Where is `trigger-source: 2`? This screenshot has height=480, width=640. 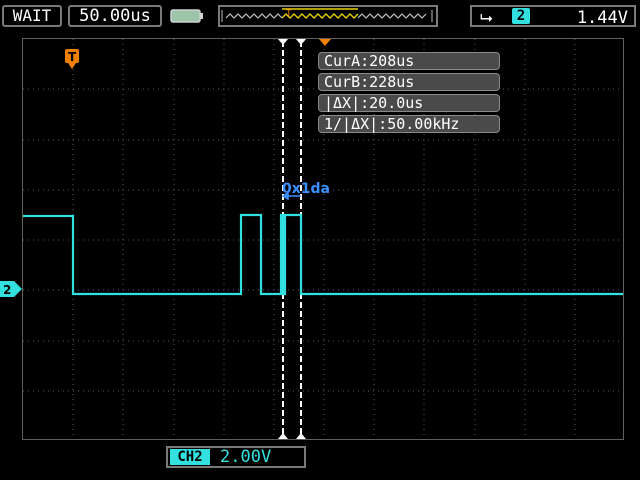 trigger-source: 2 is located at coordinates (521, 16).